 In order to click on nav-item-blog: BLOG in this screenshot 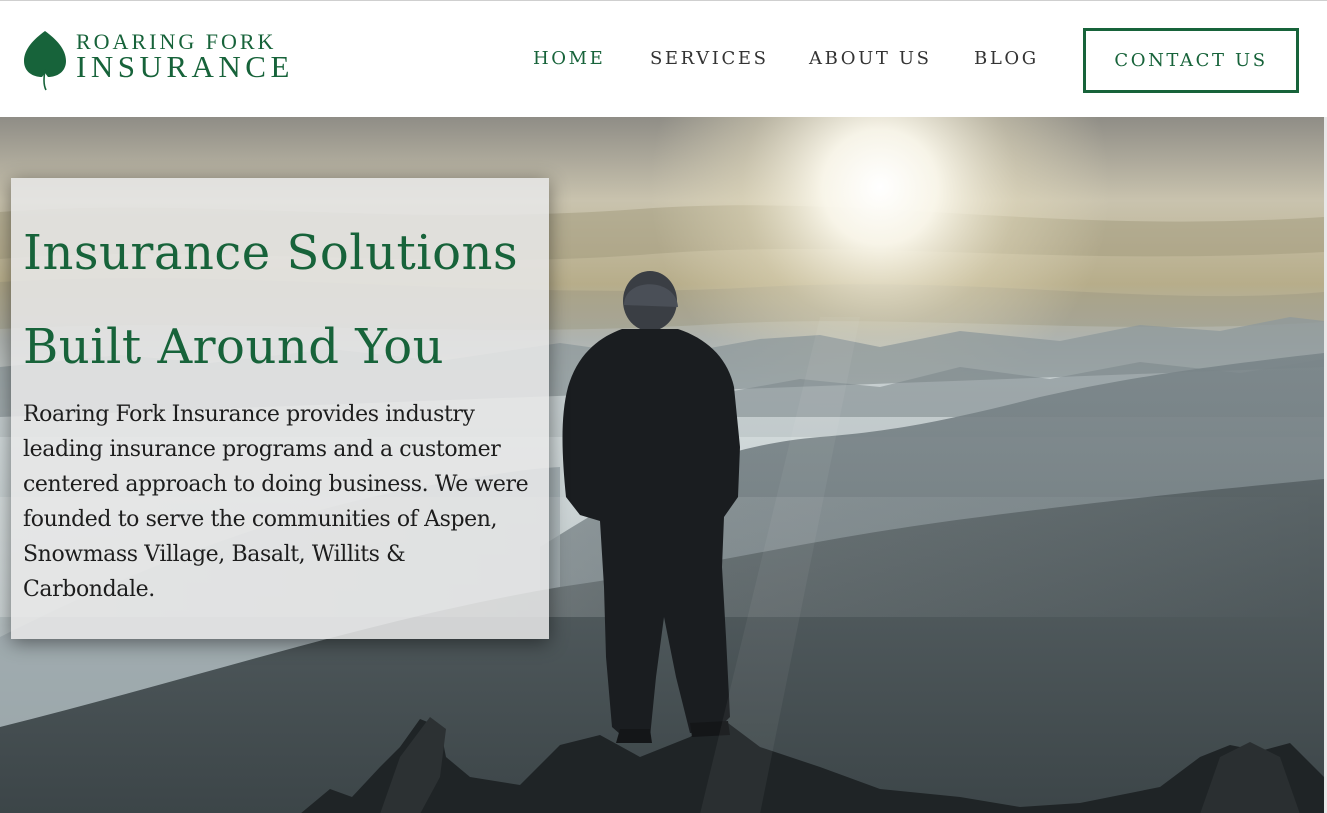, I will do `click(1006, 58)`.